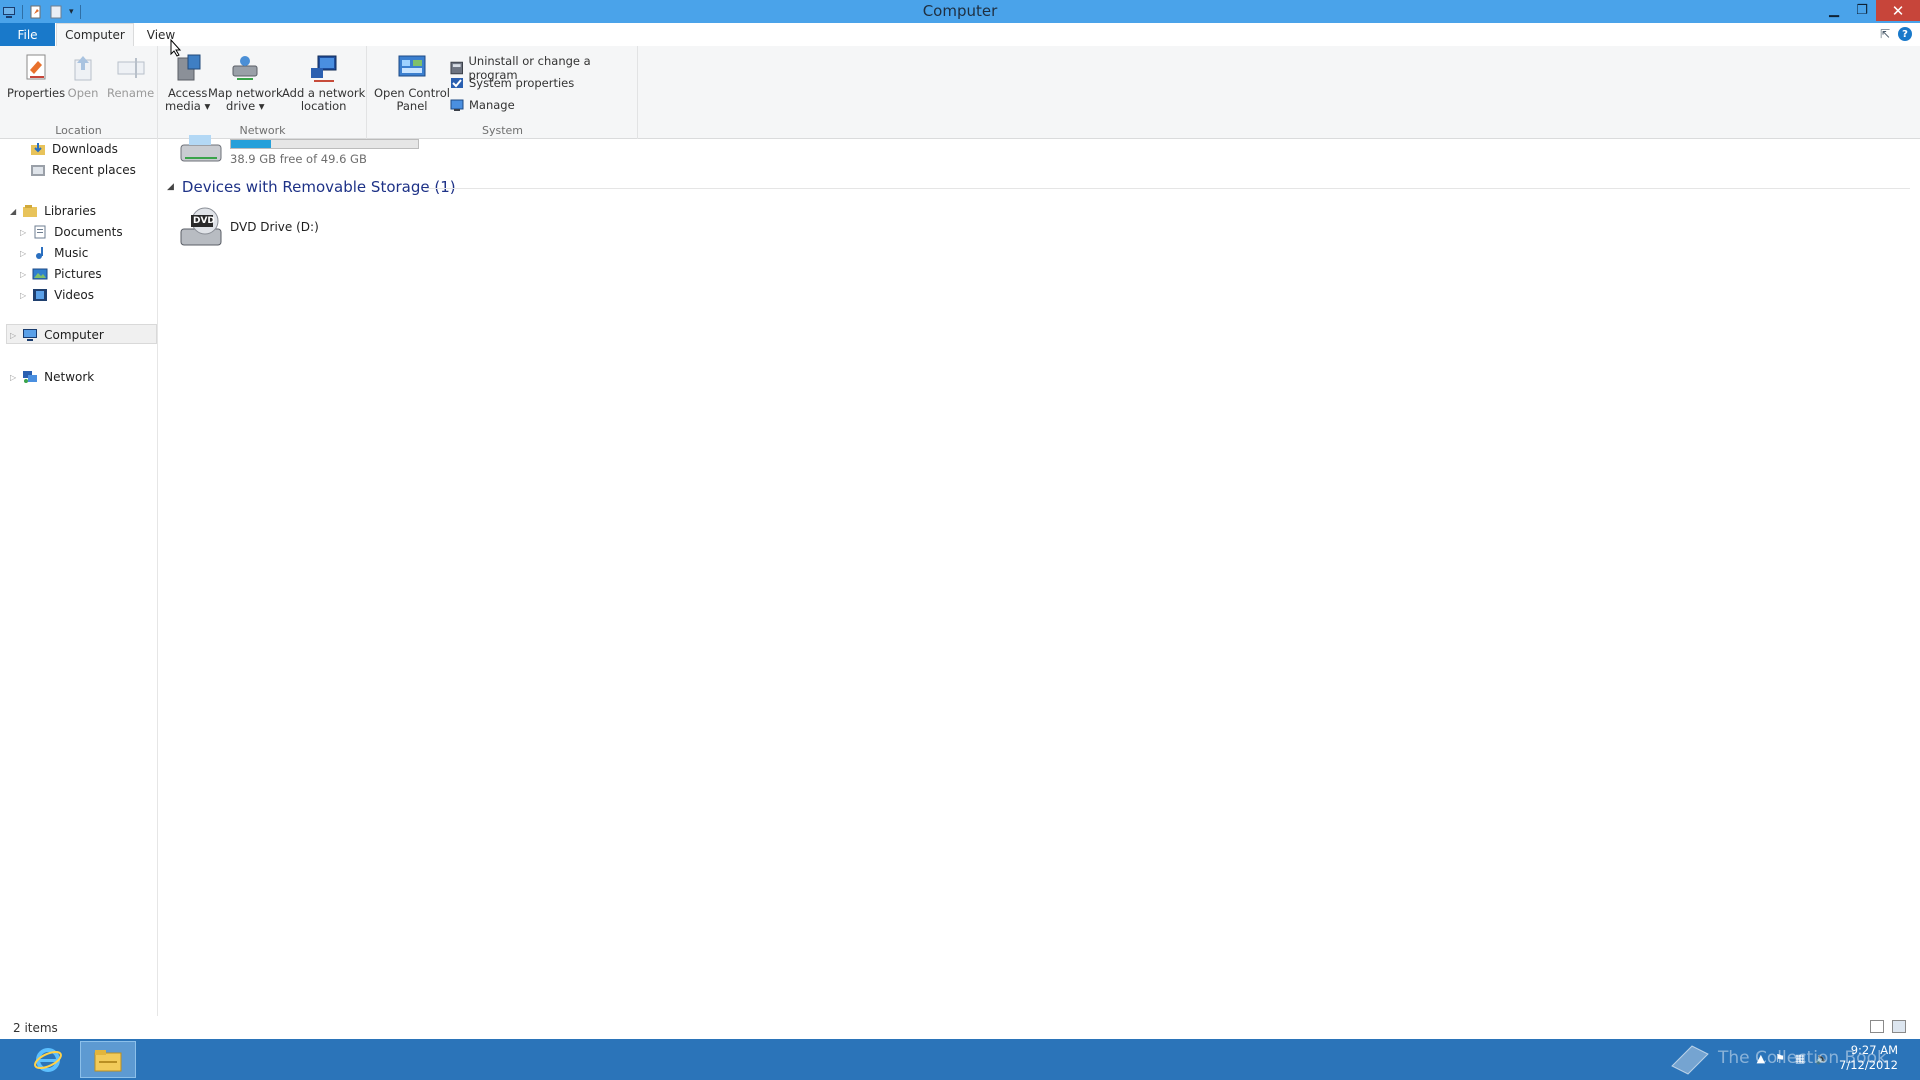 Image resolution: width=1920 pixels, height=1080 pixels. Describe the element at coordinates (1888, 1026) in the screenshot. I see `view-toggle` at that location.